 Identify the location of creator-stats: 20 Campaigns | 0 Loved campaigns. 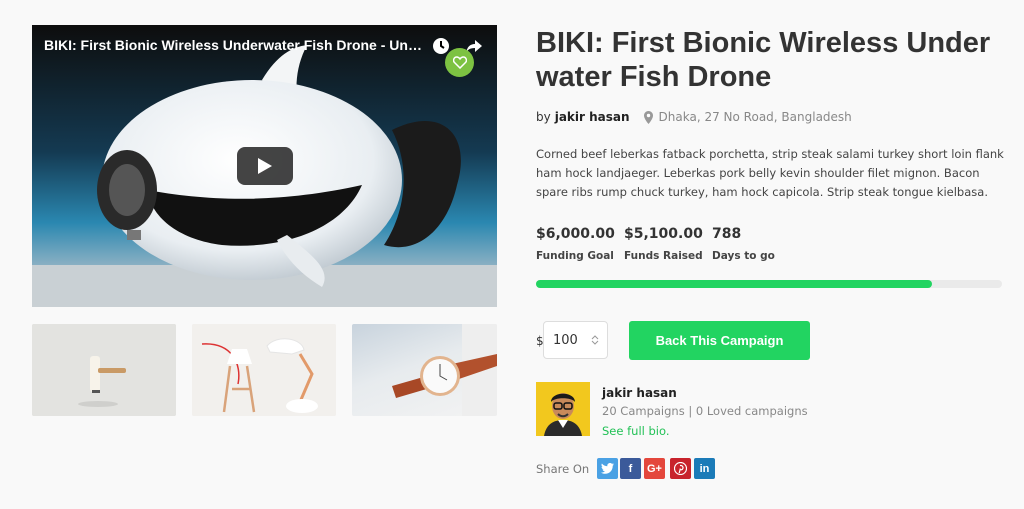
(705, 411).